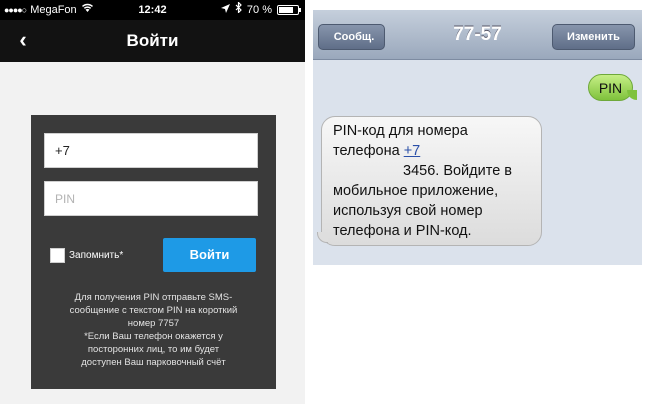 The image size is (650, 404). Describe the element at coordinates (153, 336) in the screenshot. I see `info-line: *Если Ваш телефон окажется у` at that location.